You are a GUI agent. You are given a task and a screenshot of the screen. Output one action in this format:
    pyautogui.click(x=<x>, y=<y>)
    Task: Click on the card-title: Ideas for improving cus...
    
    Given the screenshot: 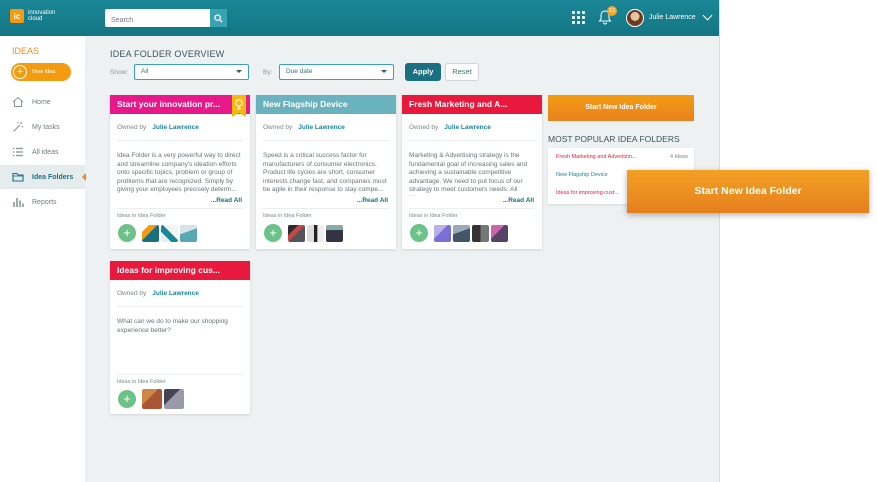 What is the action you would take?
    pyautogui.click(x=180, y=270)
    